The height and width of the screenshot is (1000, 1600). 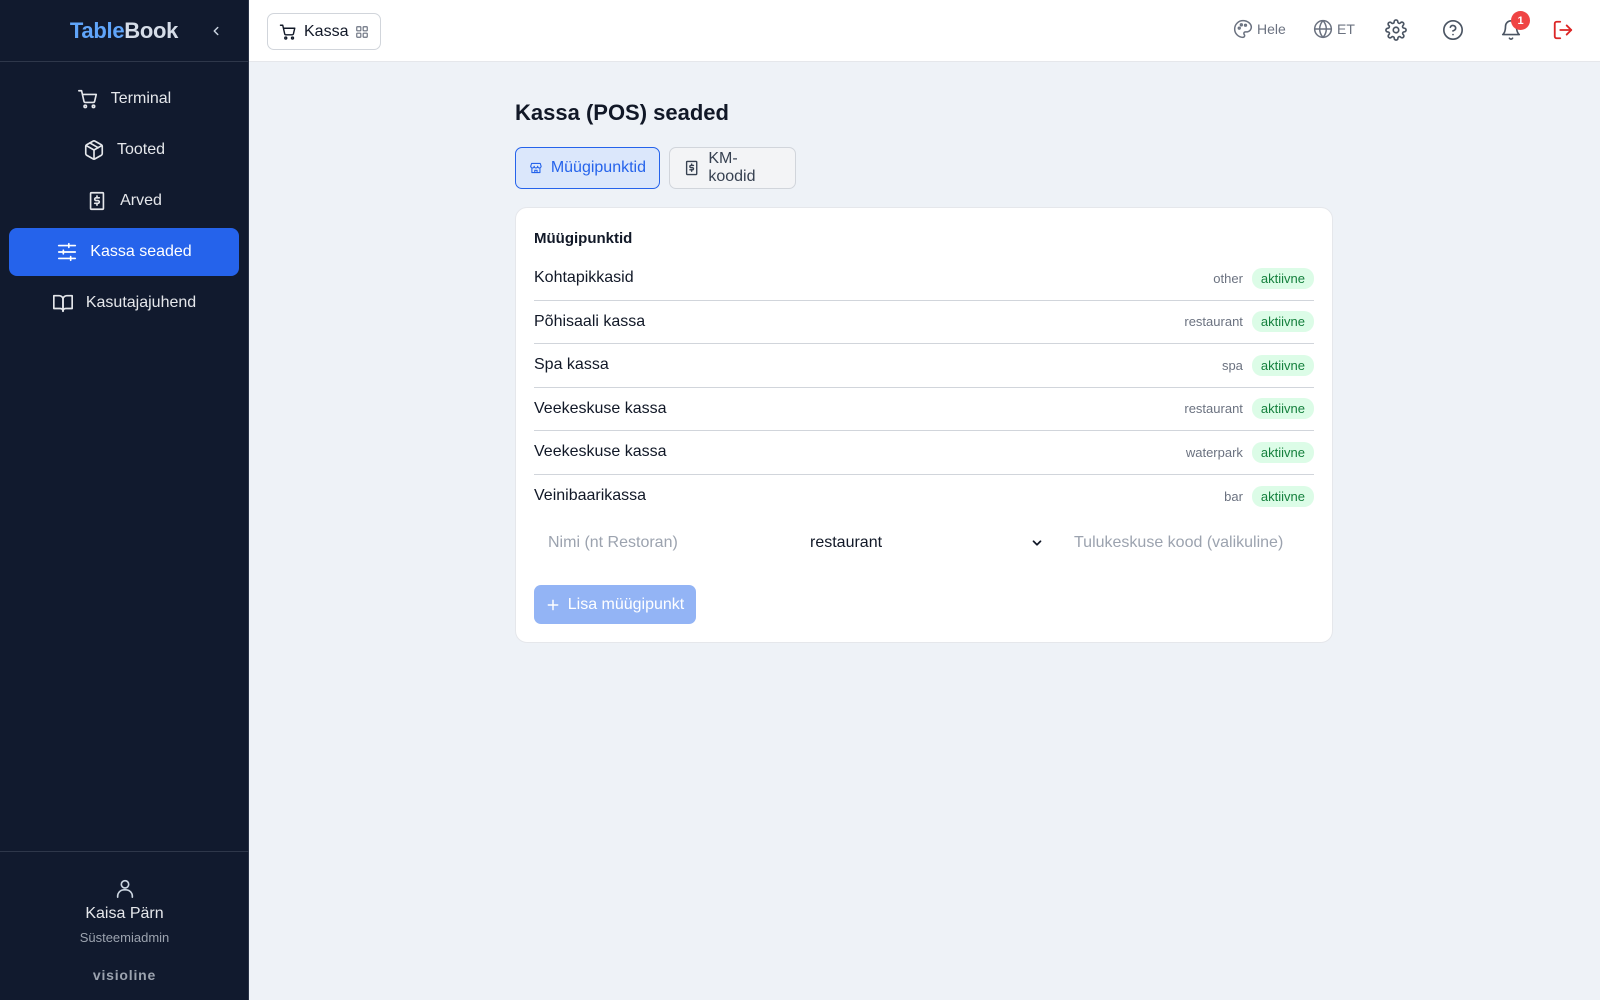 I want to click on help-button, so click(x=1453, y=30).